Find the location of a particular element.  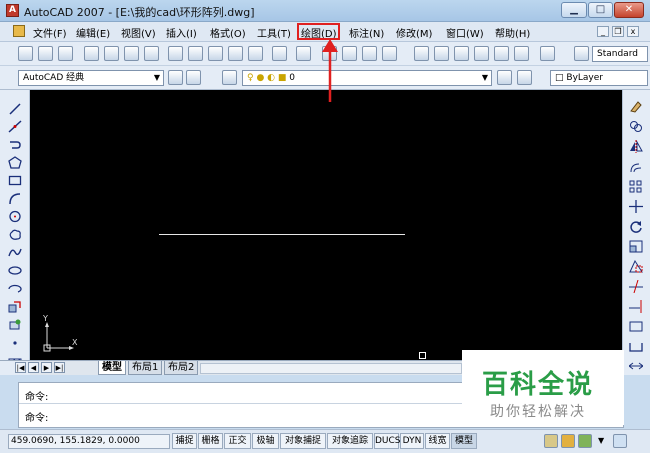

snap-toggle: 捕捉 is located at coordinates (184, 441).